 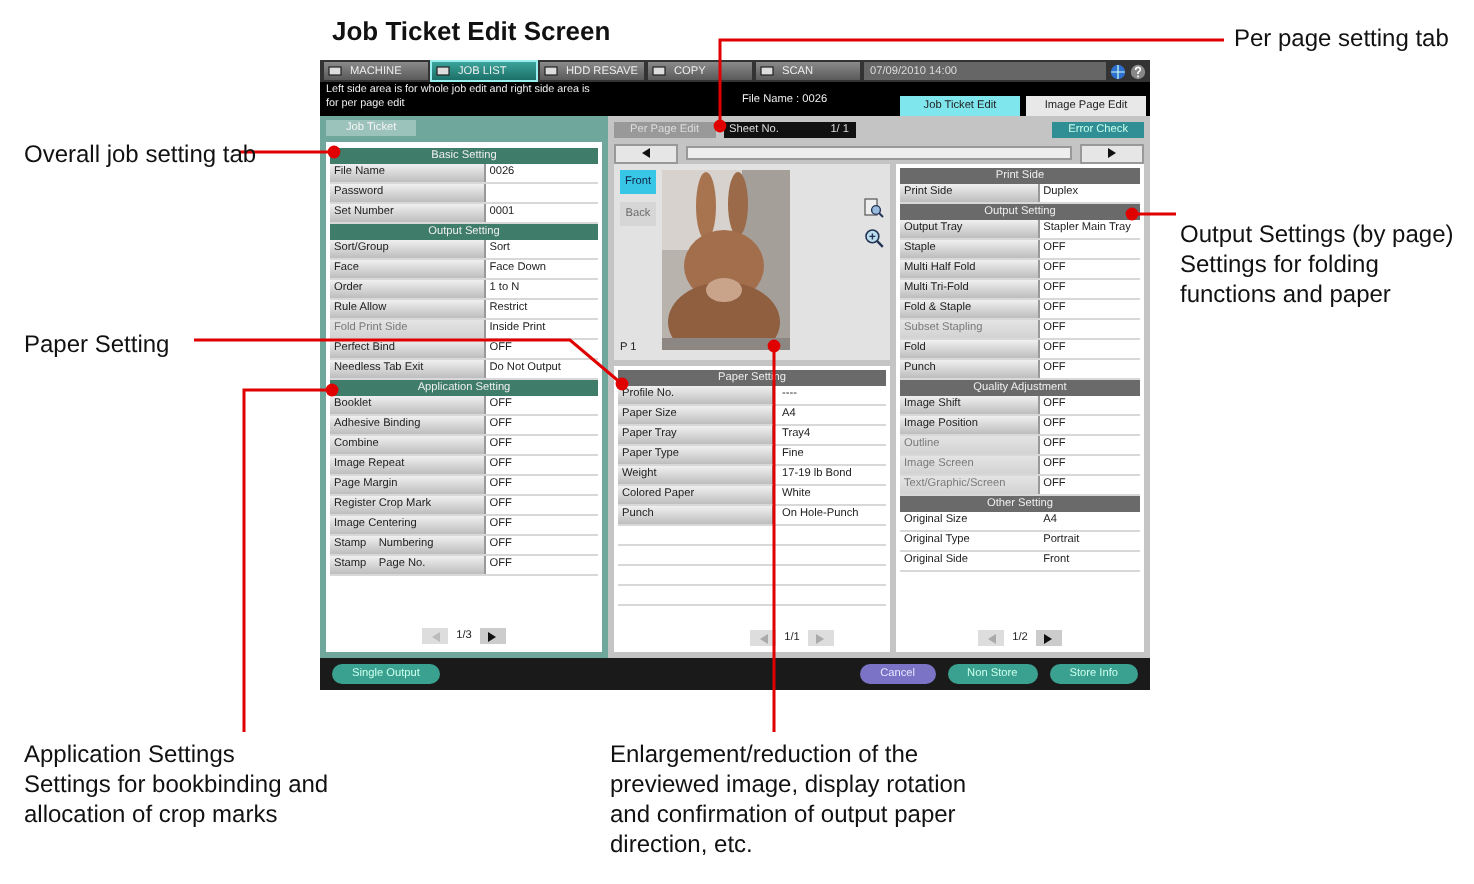 What do you see at coordinates (471, 30) in the screenshot?
I see `page-title: Job Ticket Edit Screen` at bounding box center [471, 30].